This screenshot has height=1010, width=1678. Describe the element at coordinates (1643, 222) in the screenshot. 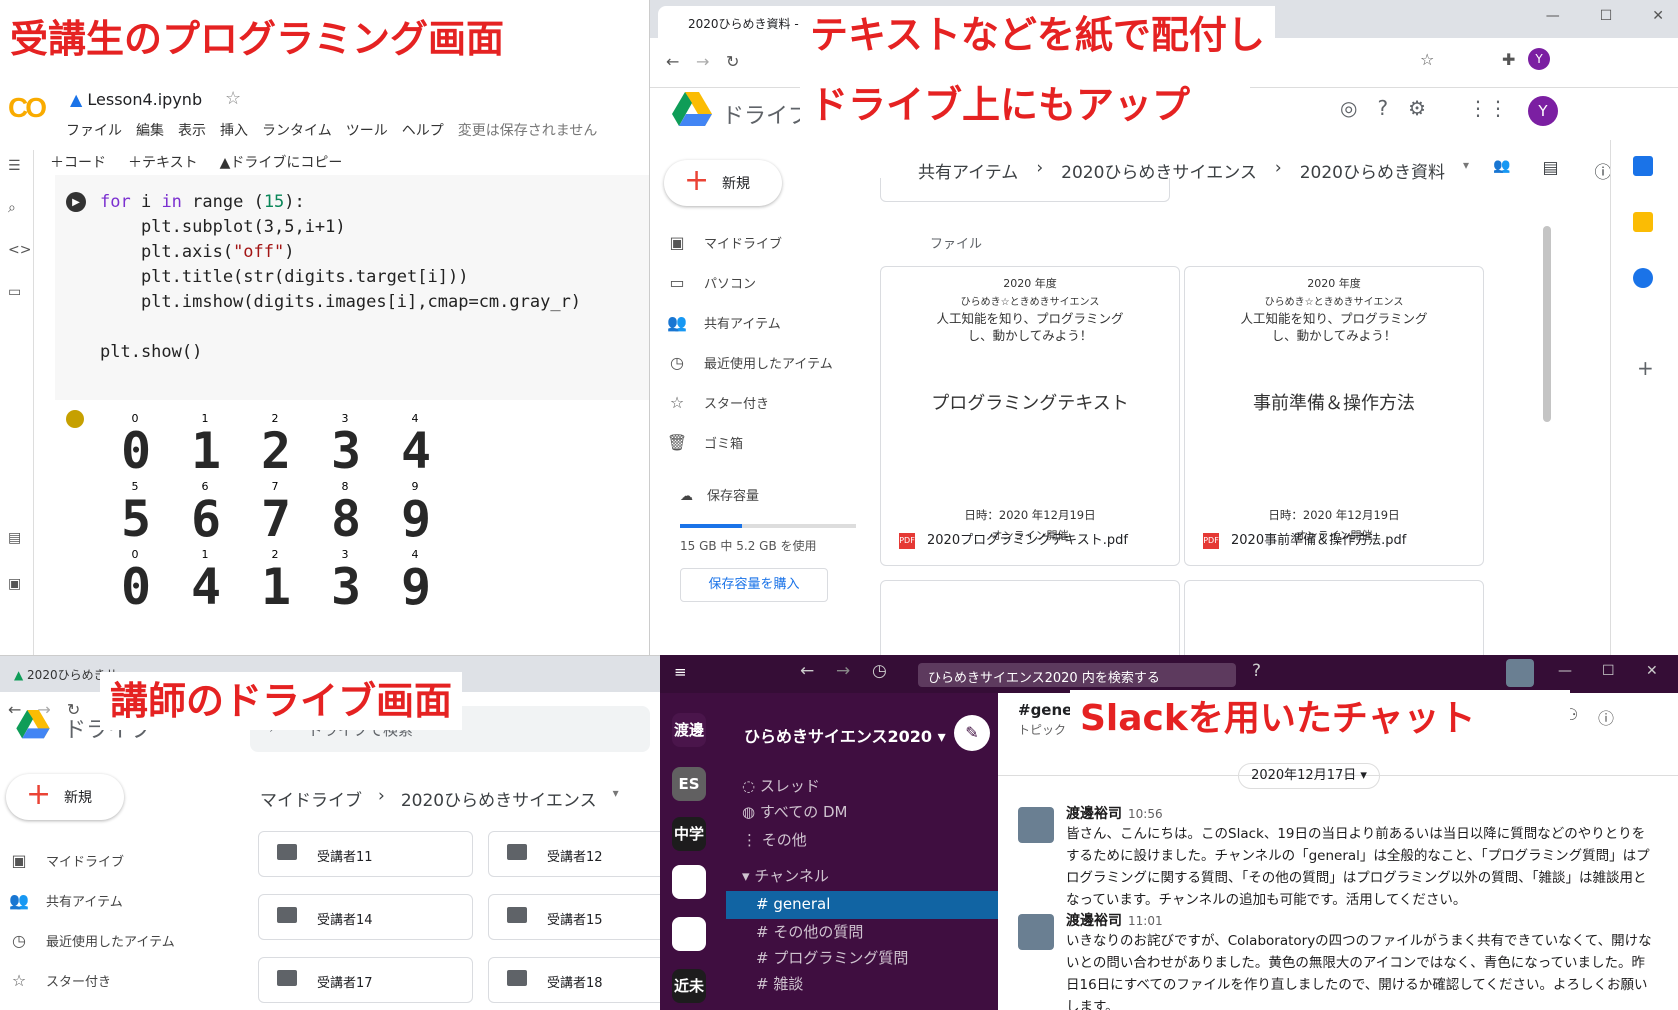

I see `keep-icon` at that location.